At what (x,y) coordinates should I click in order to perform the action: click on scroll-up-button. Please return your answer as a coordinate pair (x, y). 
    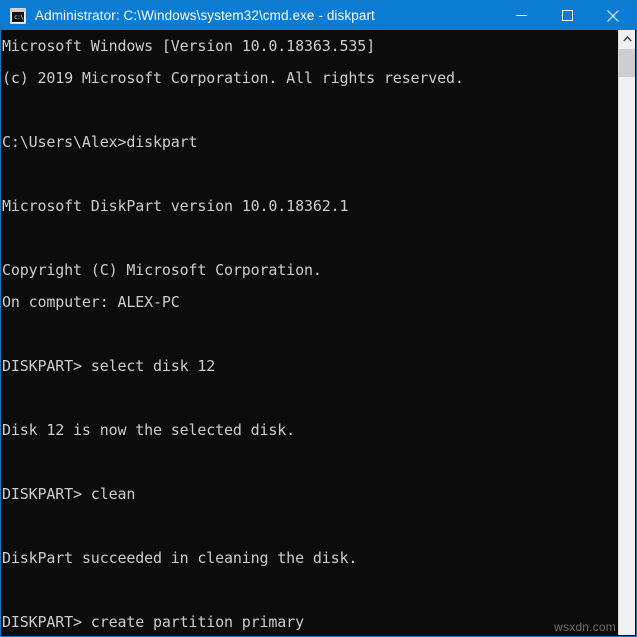
    Looking at the image, I should click on (627, 38).